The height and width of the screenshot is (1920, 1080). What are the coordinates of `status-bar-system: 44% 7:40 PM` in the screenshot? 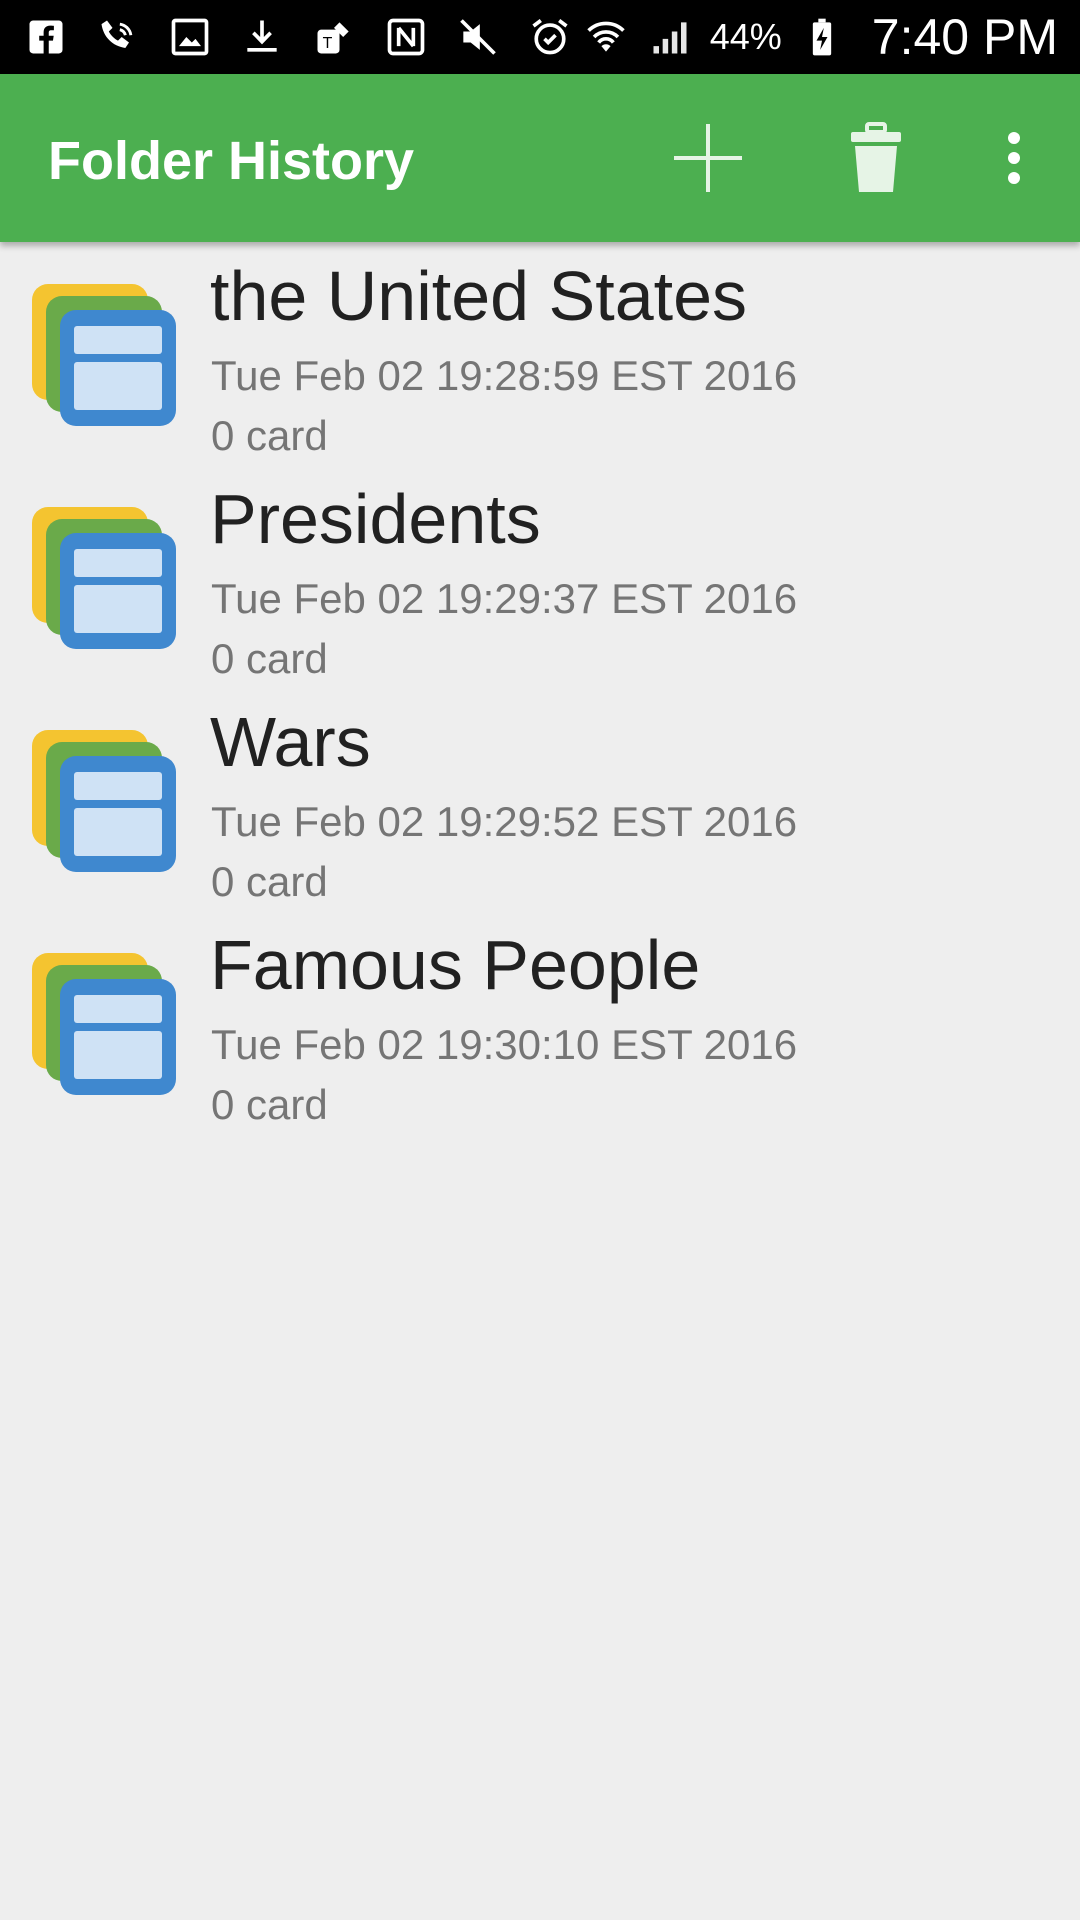 It's located at (820, 37).